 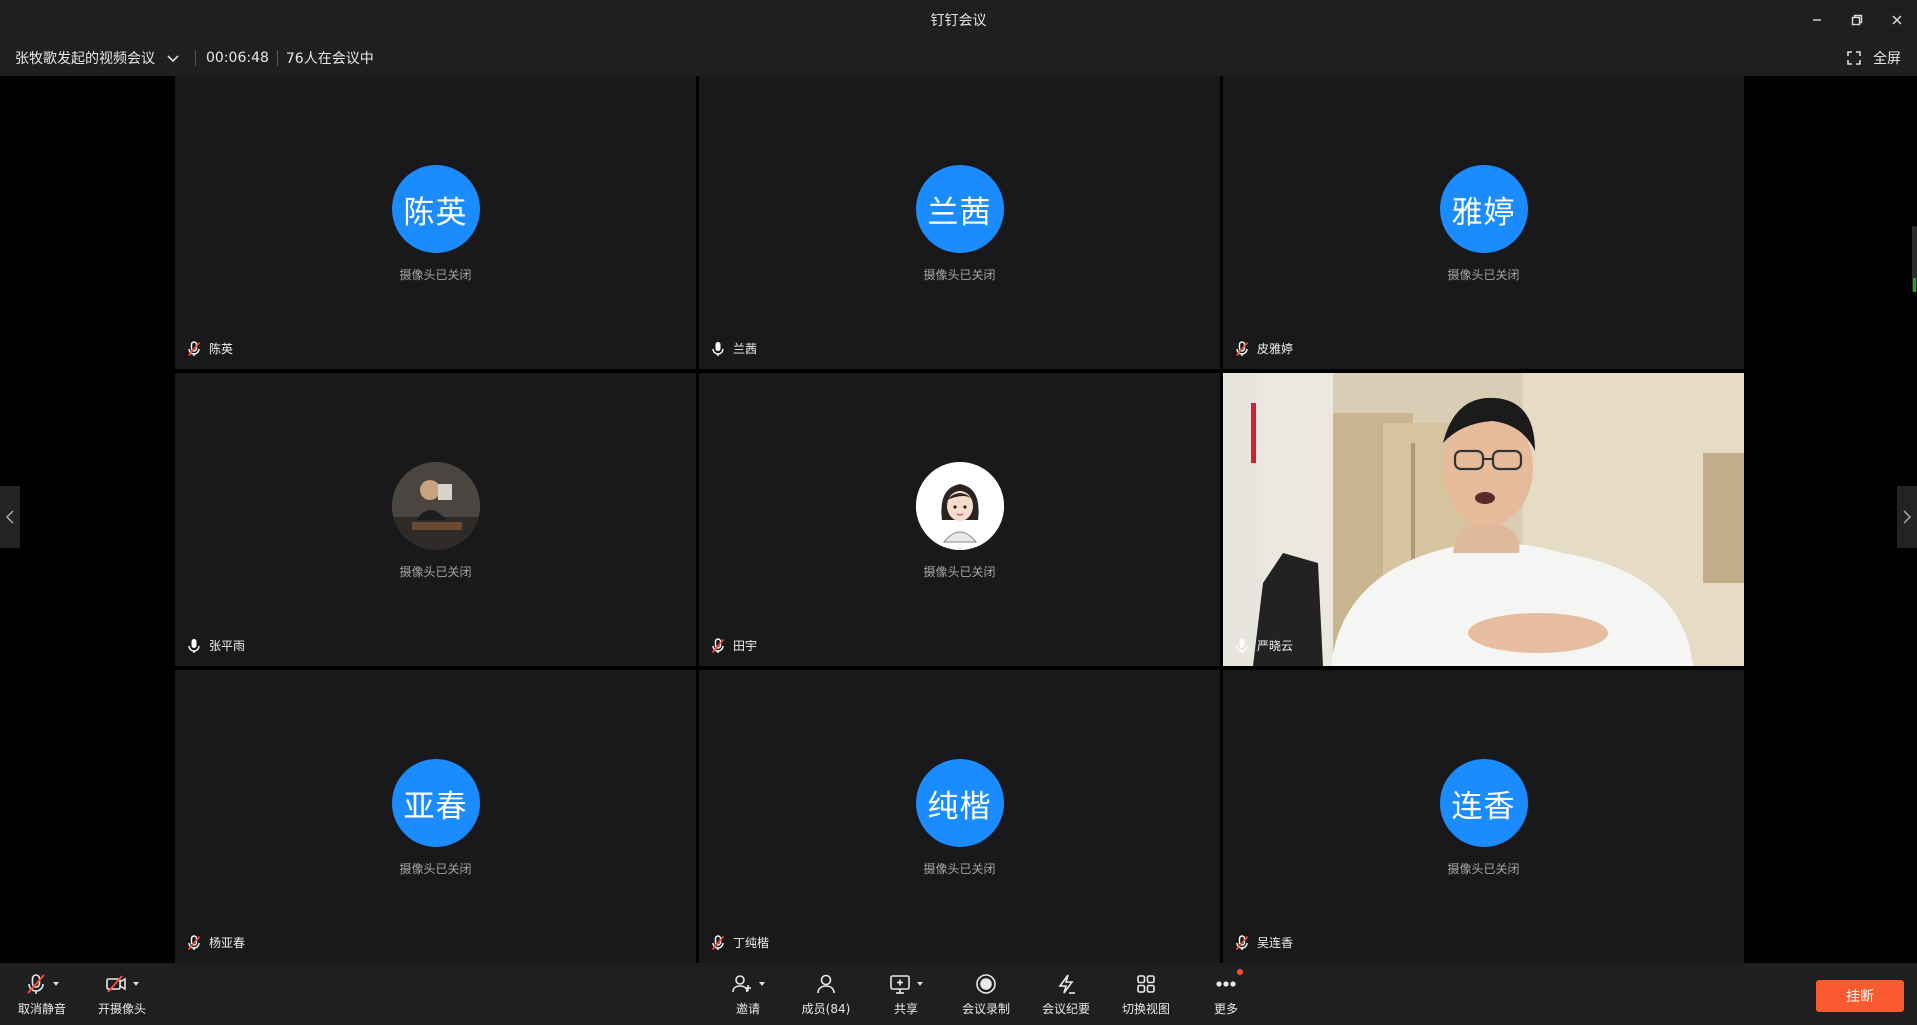 What do you see at coordinates (986, 995) in the screenshot?
I see `record-button: 会议录制` at bounding box center [986, 995].